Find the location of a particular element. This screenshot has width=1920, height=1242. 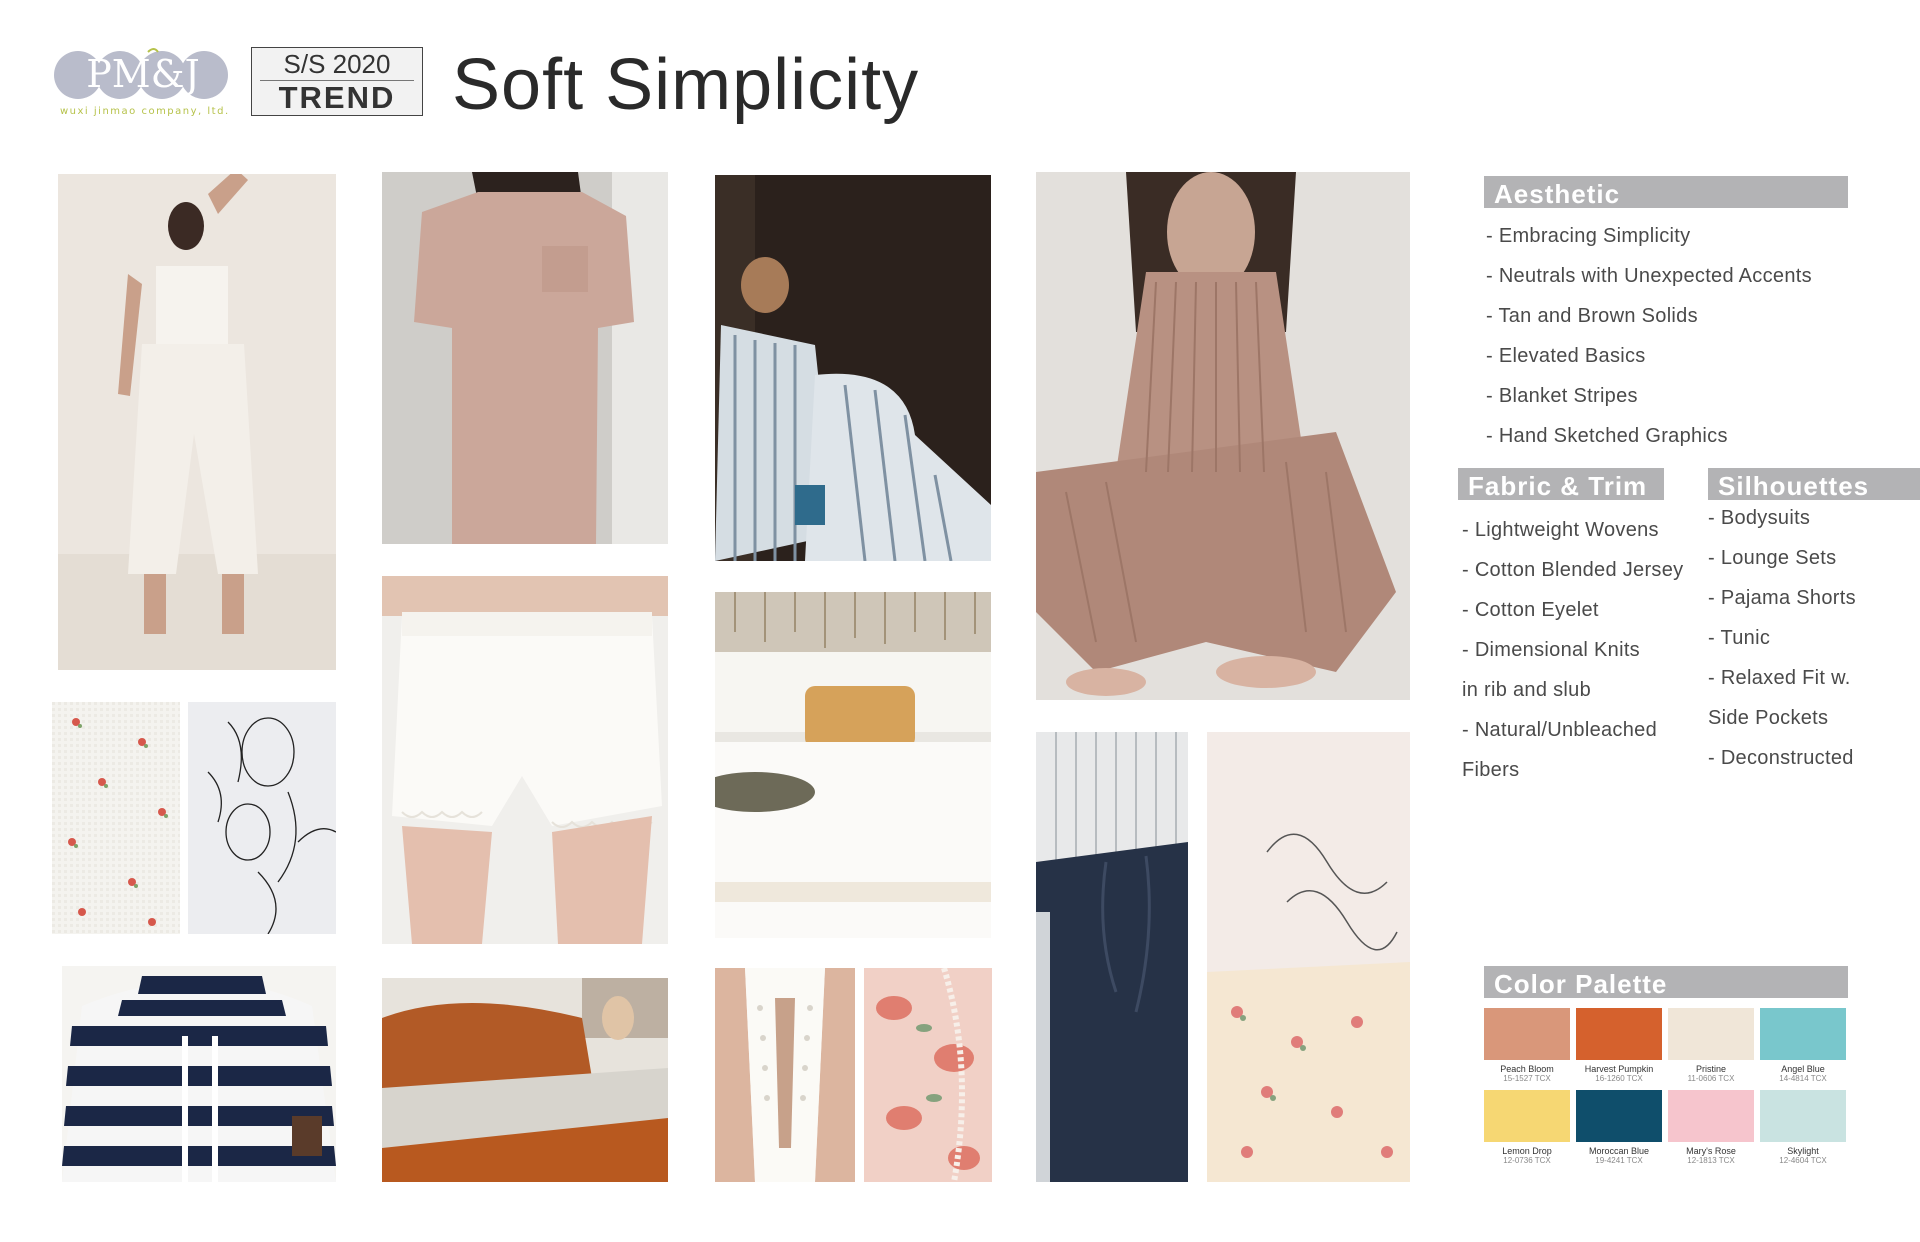

photo-sketch-lemons is located at coordinates (262, 818).